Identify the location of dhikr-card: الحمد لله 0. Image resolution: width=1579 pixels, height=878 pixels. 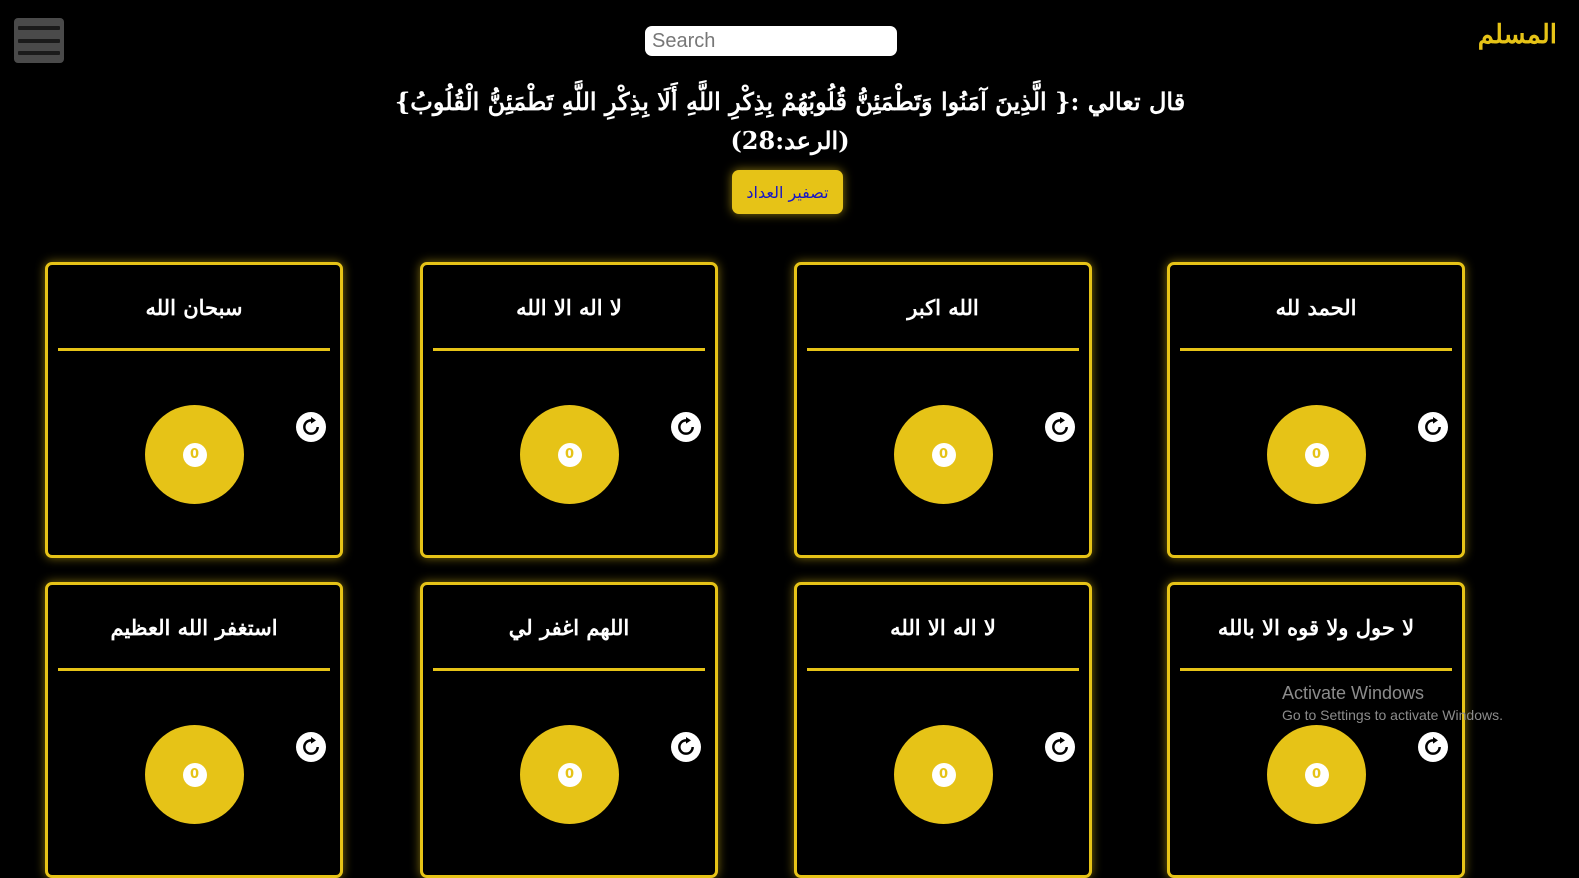
(1316, 410).